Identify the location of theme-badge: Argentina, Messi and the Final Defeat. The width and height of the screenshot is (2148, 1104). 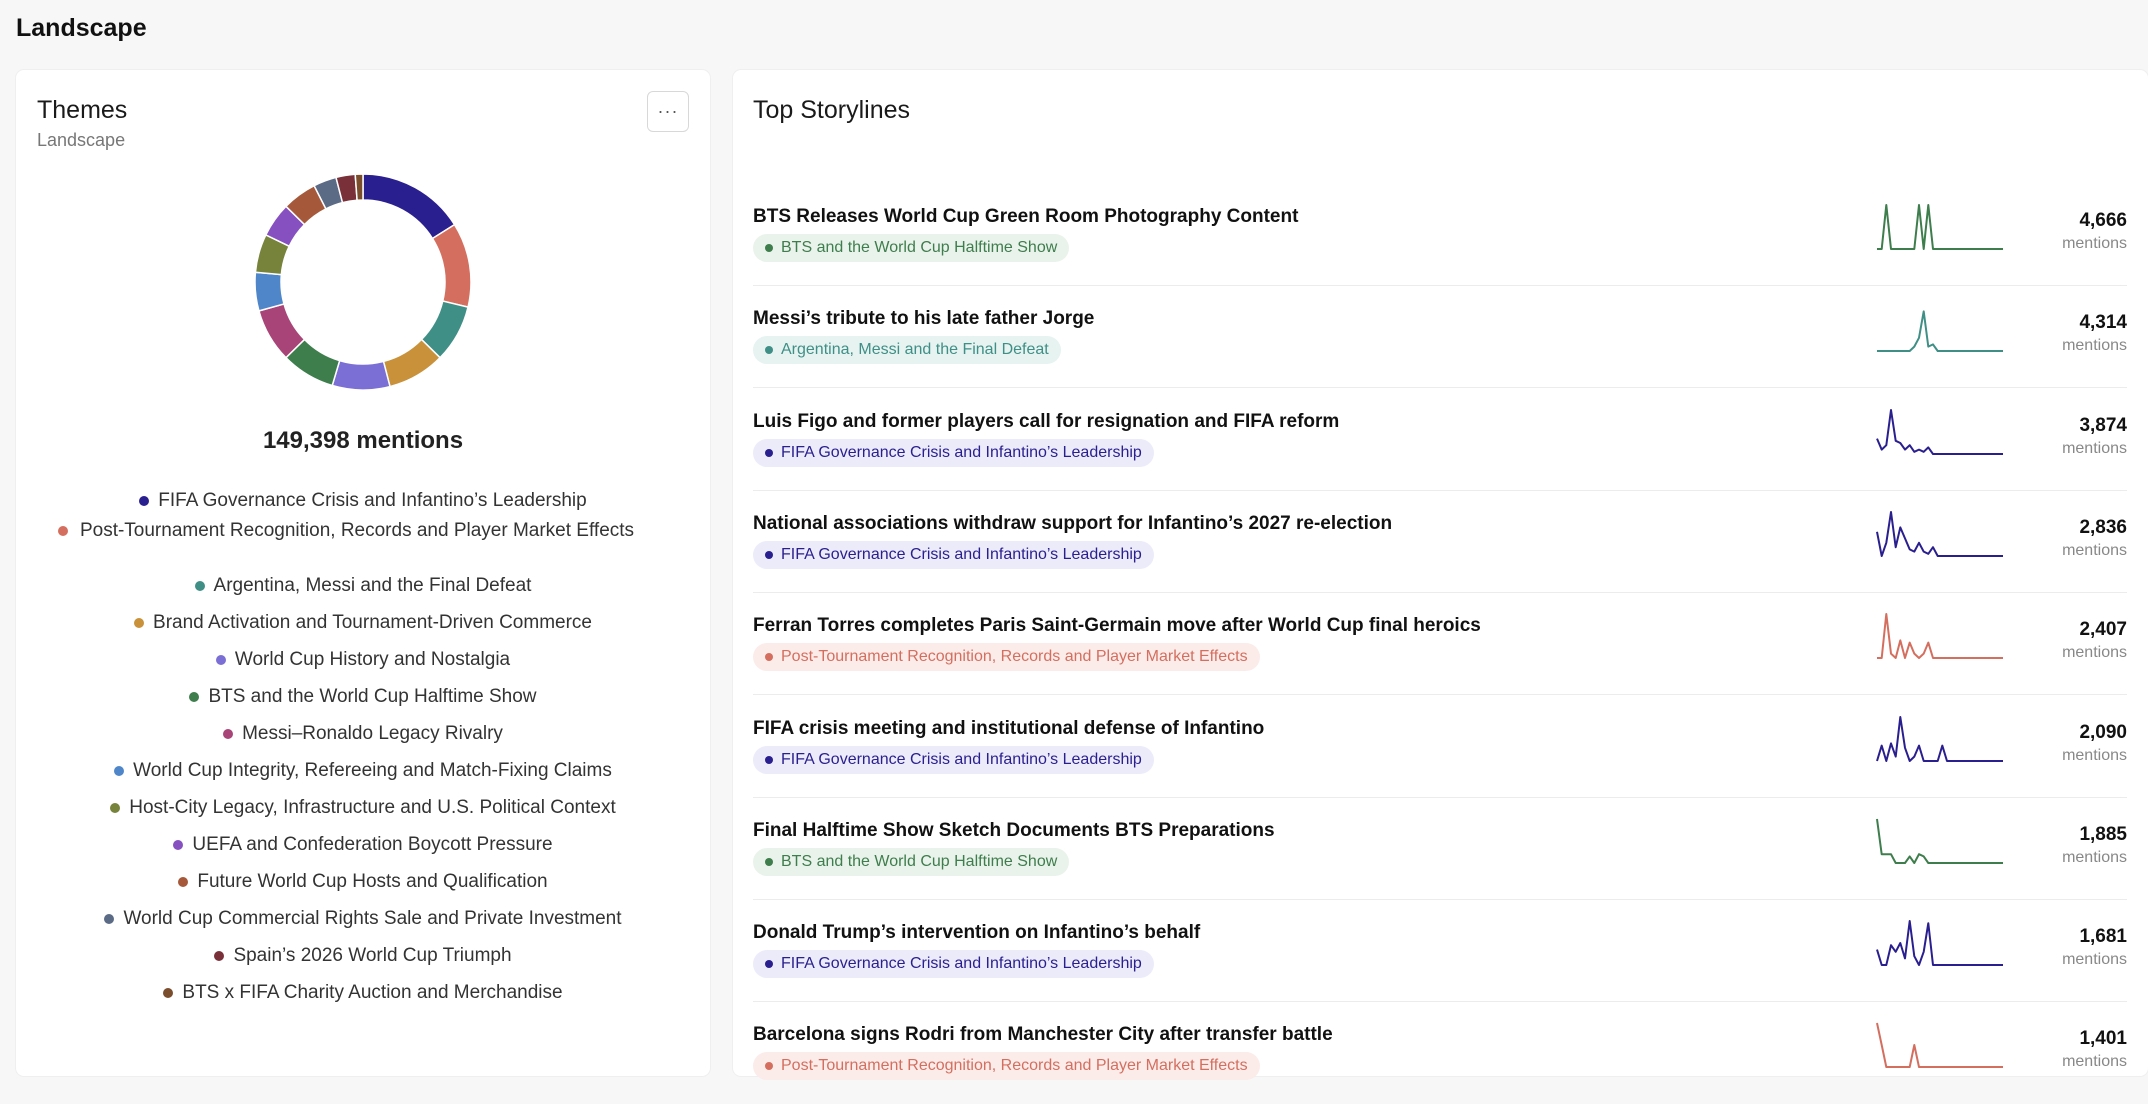
(907, 350).